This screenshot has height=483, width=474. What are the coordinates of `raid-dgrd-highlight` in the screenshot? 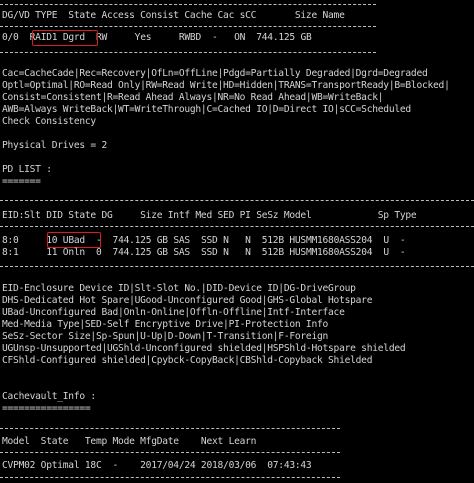 It's located at (65, 38).